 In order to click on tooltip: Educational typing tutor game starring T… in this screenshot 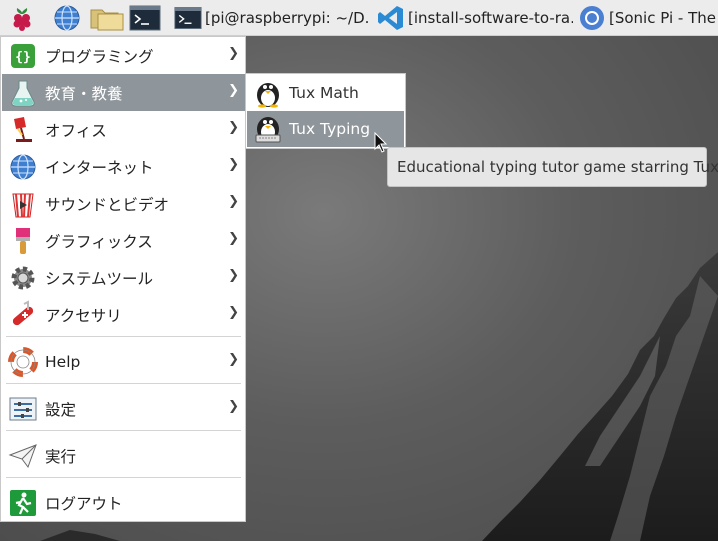, I will do `click(552, 167)`.